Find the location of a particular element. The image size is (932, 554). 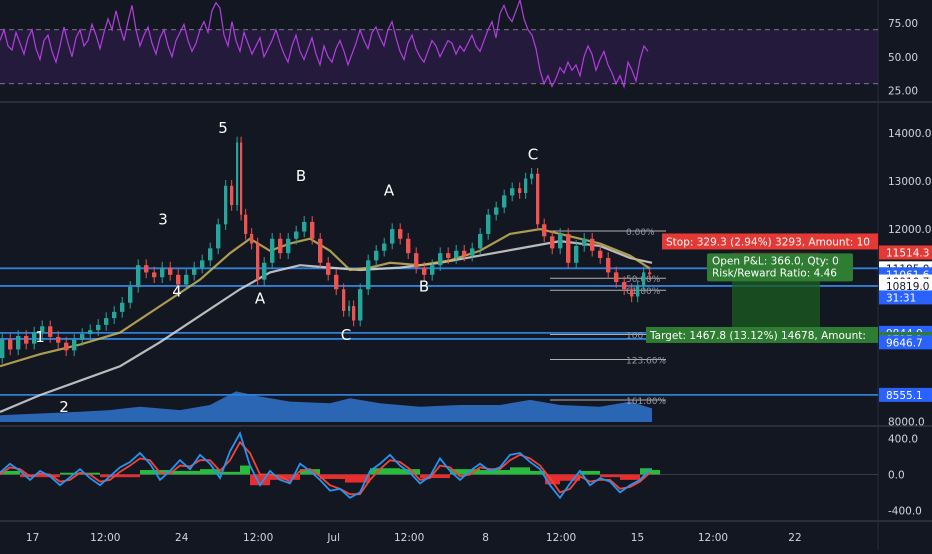

fib-level-label: 161.80% is located at coordinates (646, 402).